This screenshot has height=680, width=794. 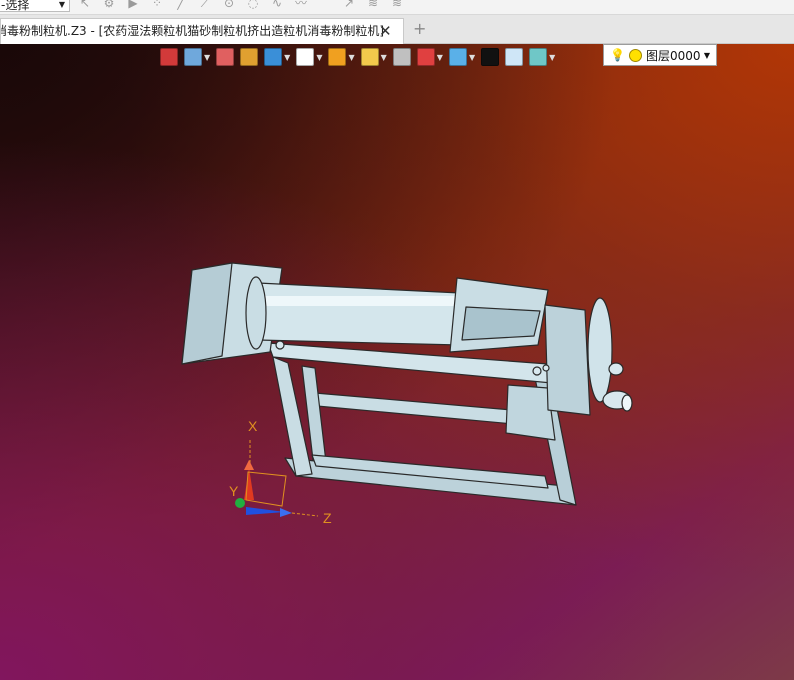 I want to click on exit-button, so click(x=169, y=57).